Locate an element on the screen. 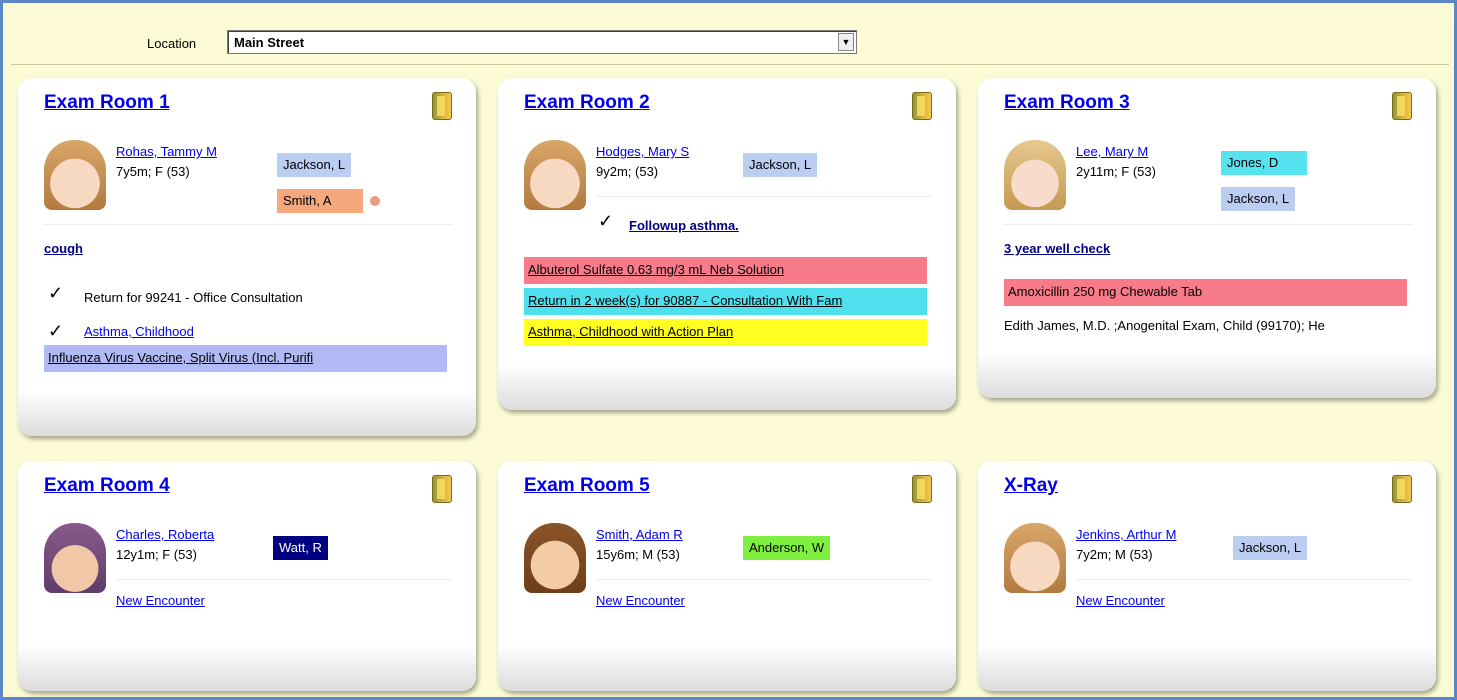  patient-name-link: Rohas, Tammy M is located at coordinates (166, 151).